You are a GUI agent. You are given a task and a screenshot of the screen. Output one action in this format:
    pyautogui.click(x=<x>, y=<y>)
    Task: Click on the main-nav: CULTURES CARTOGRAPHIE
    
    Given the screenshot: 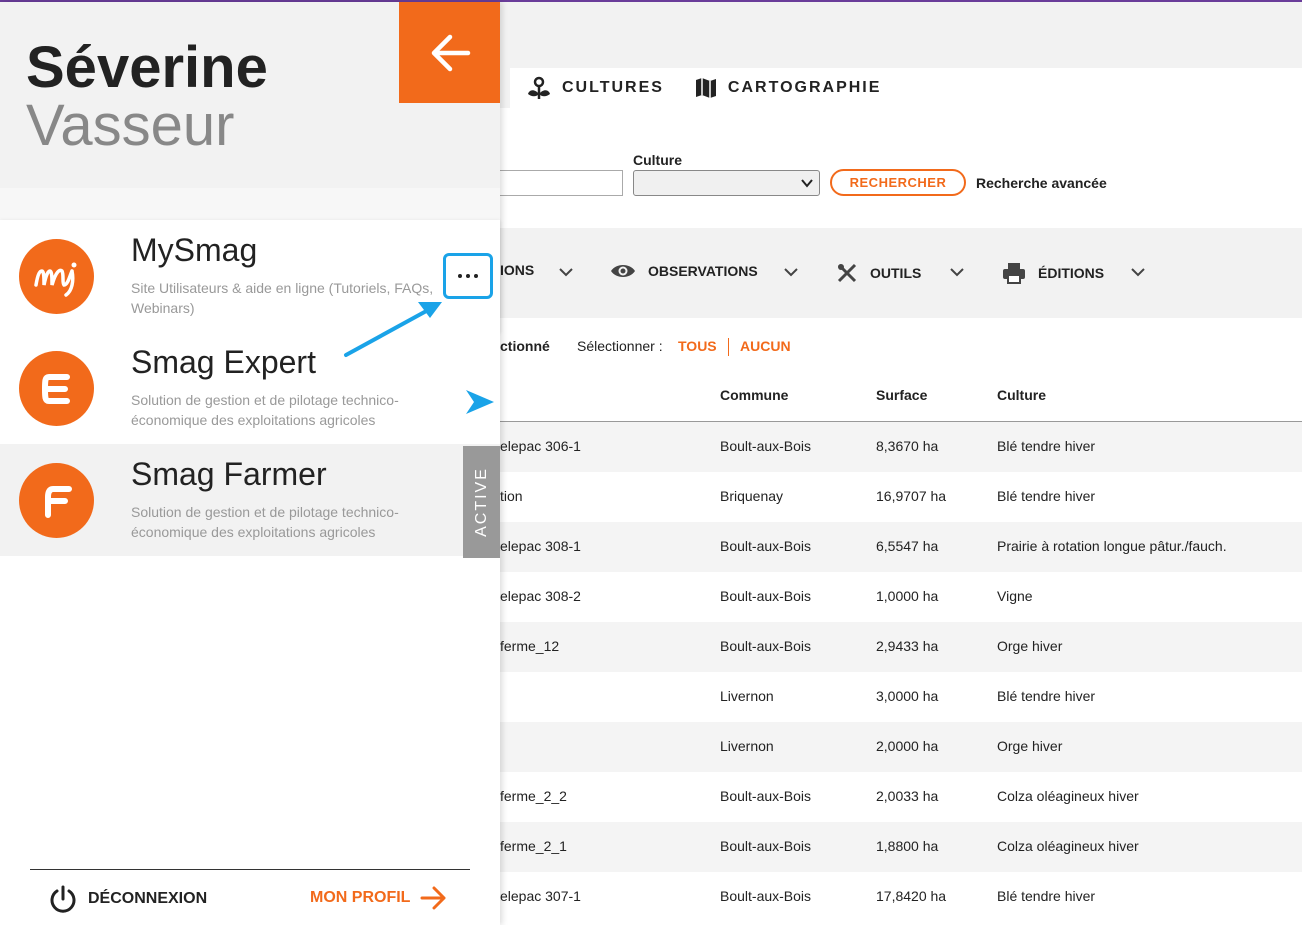 What is the action you would take?
    pyautogui.click(x=906, y=88)
    